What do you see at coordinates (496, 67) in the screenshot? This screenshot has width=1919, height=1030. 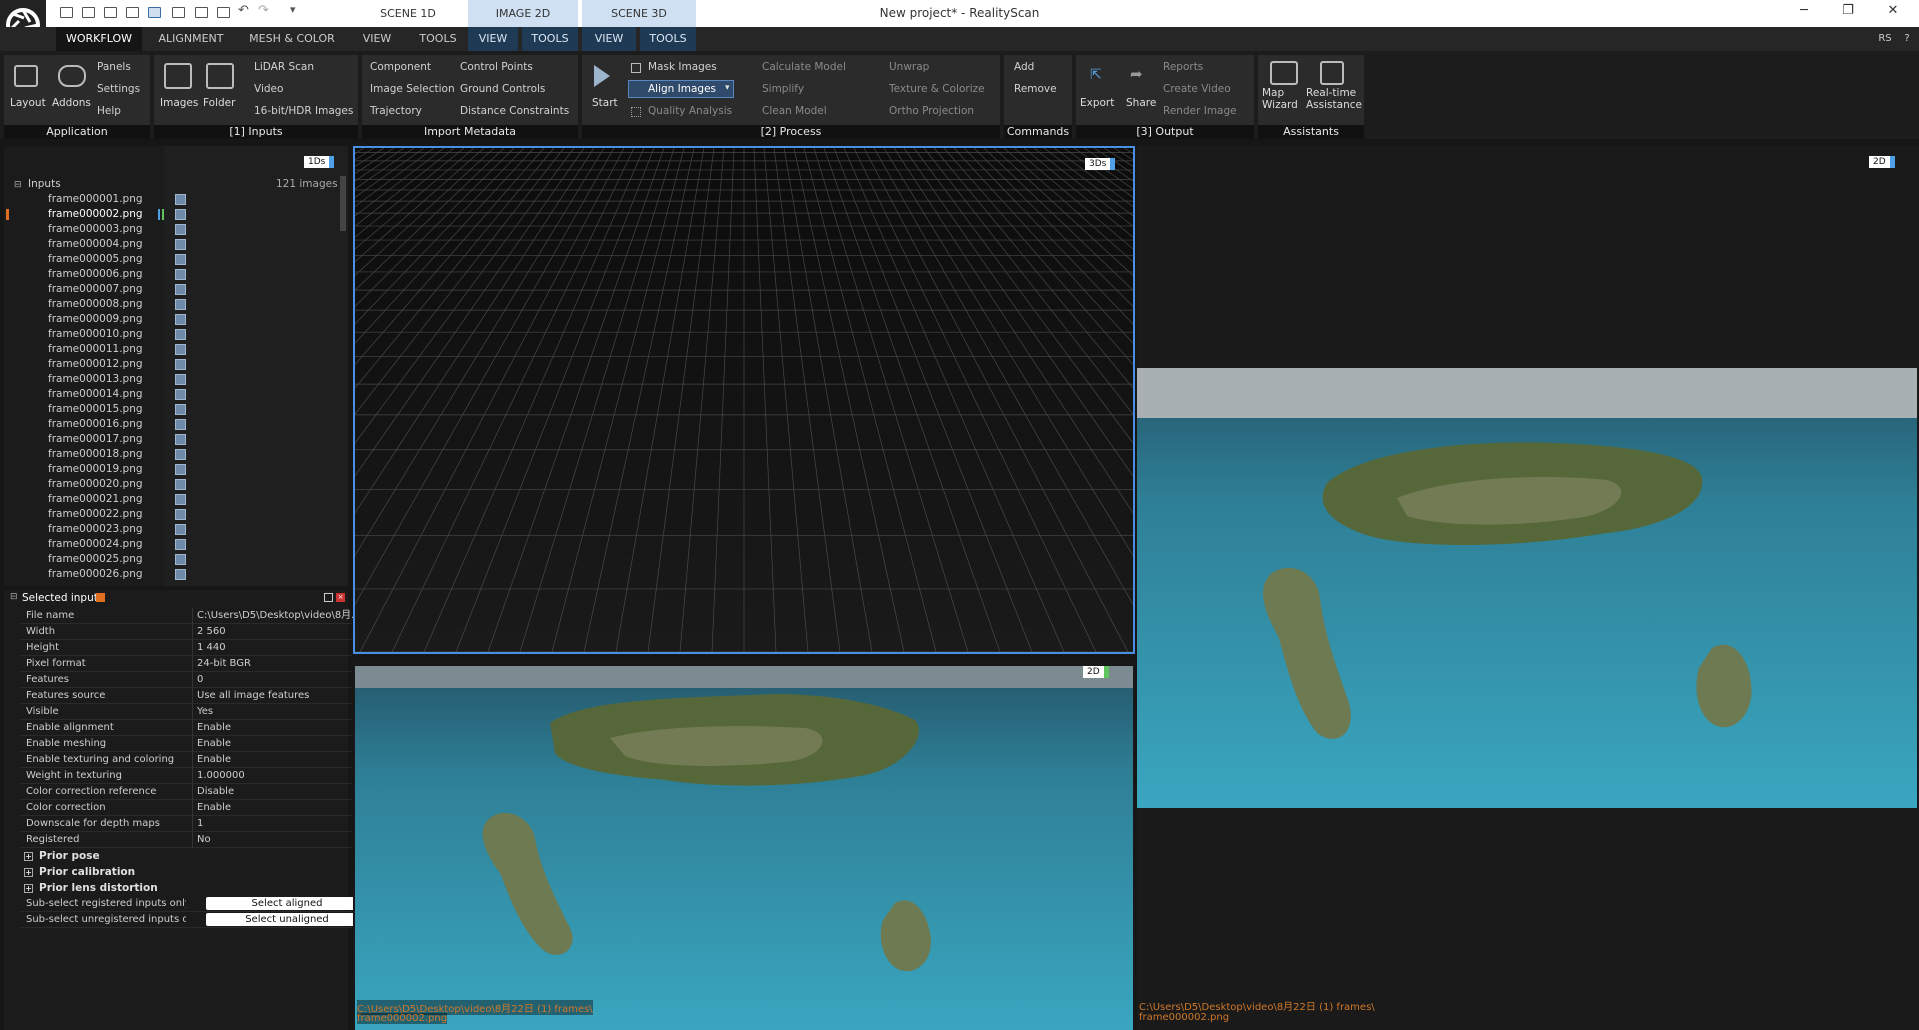 I see `control-points-button: Control Points` at bounding box center [496, 67].